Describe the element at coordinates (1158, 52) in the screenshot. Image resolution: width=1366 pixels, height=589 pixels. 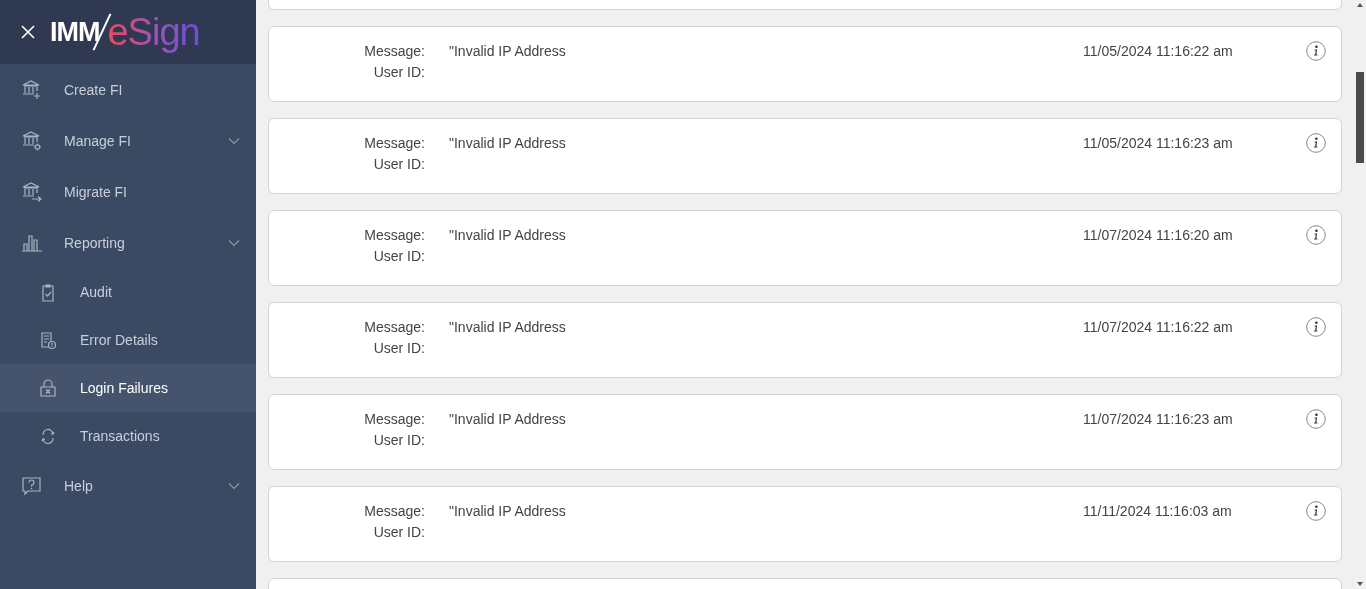
I see `timestamp: 11/05/2024 11:16:22 am` at that location.